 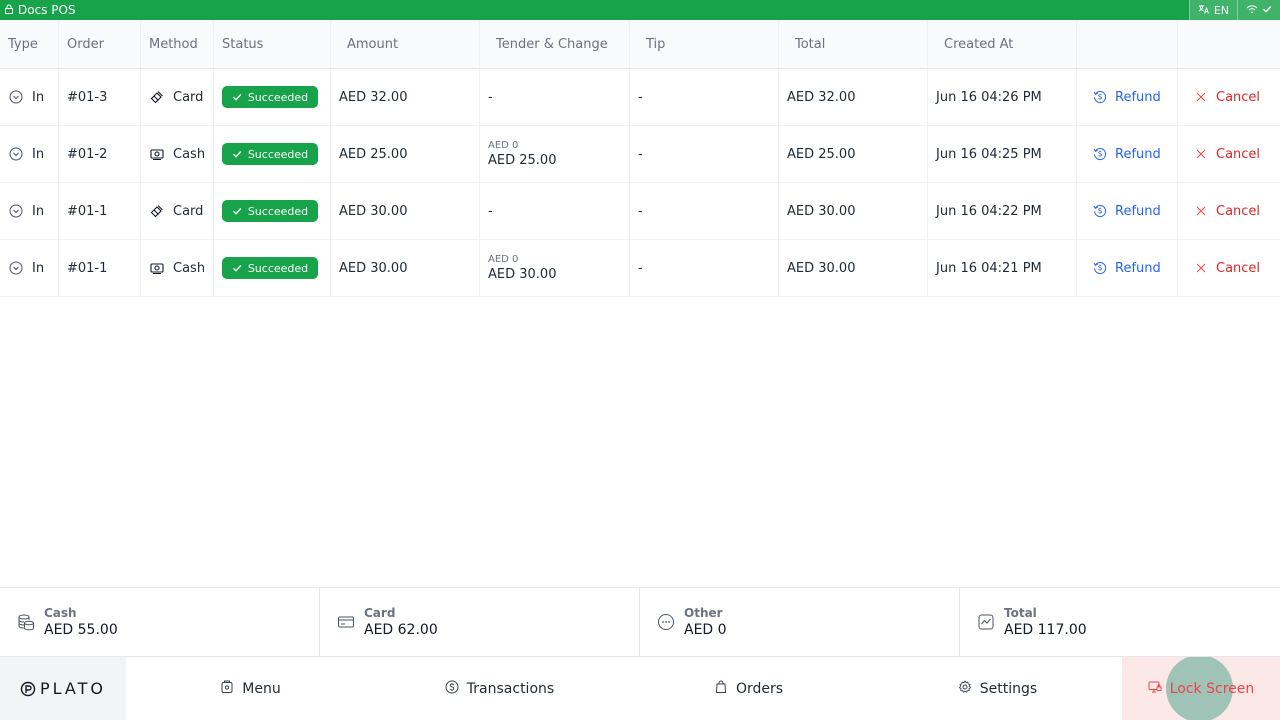 I want to click on method-cell: Cash, so click(x=177, y=154).